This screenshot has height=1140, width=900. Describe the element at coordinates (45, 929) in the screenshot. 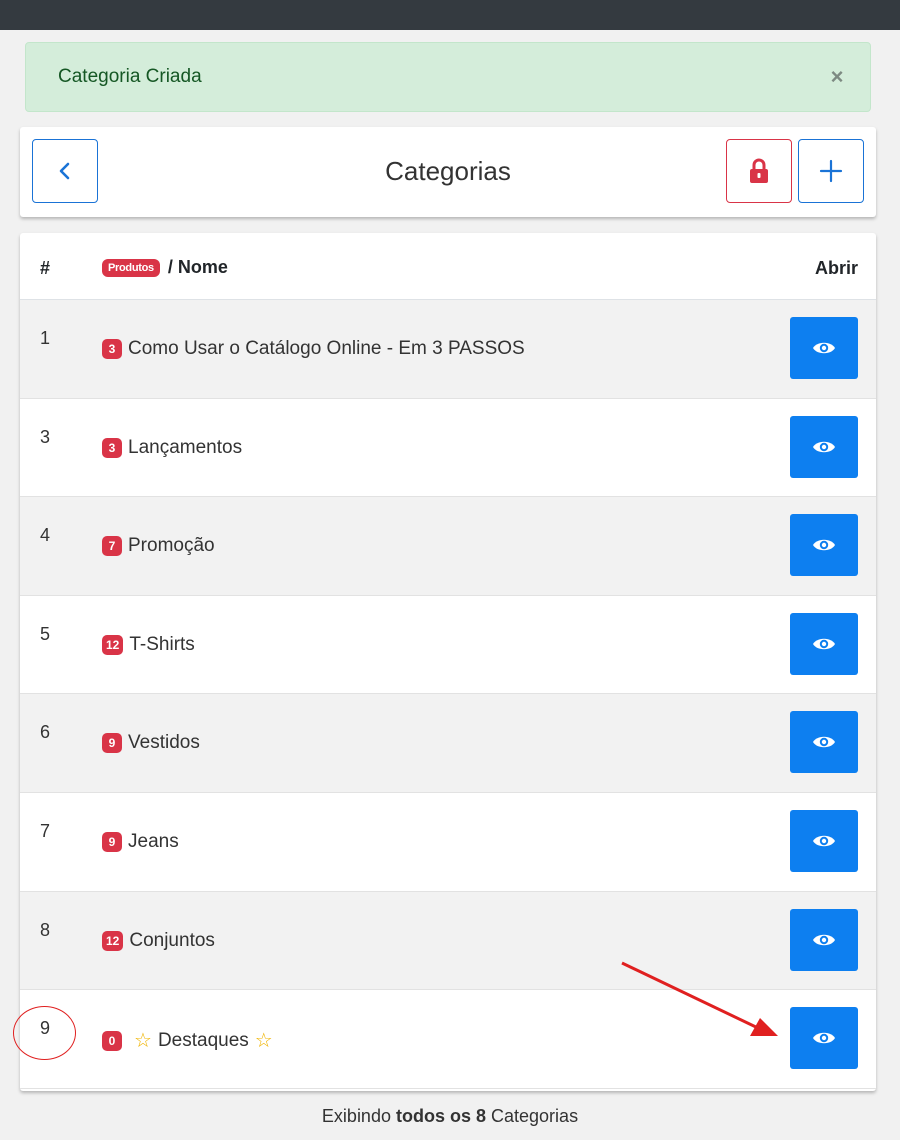

I see `row-number: 8` at that location.